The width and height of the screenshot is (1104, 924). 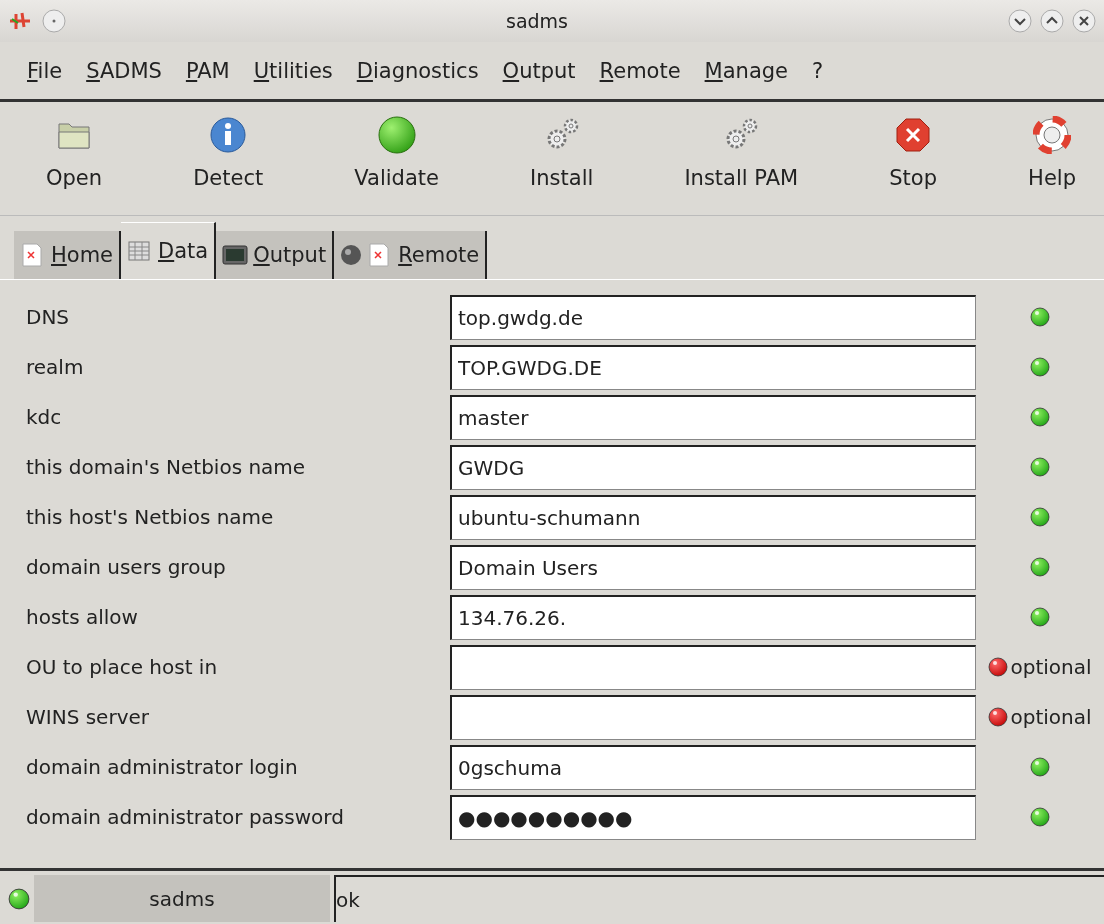 I want to click on input-field: TOP.GWDG.DE, so click(x=713, y=367).